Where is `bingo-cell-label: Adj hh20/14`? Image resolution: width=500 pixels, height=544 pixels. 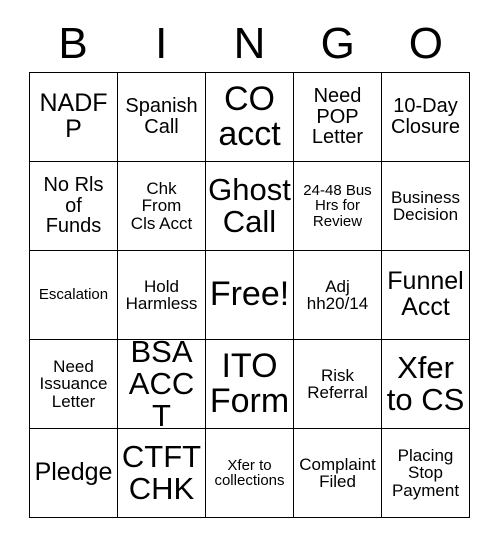
bingo-cell-label: Adj hh20/14 is located at coordinates (337, 294).